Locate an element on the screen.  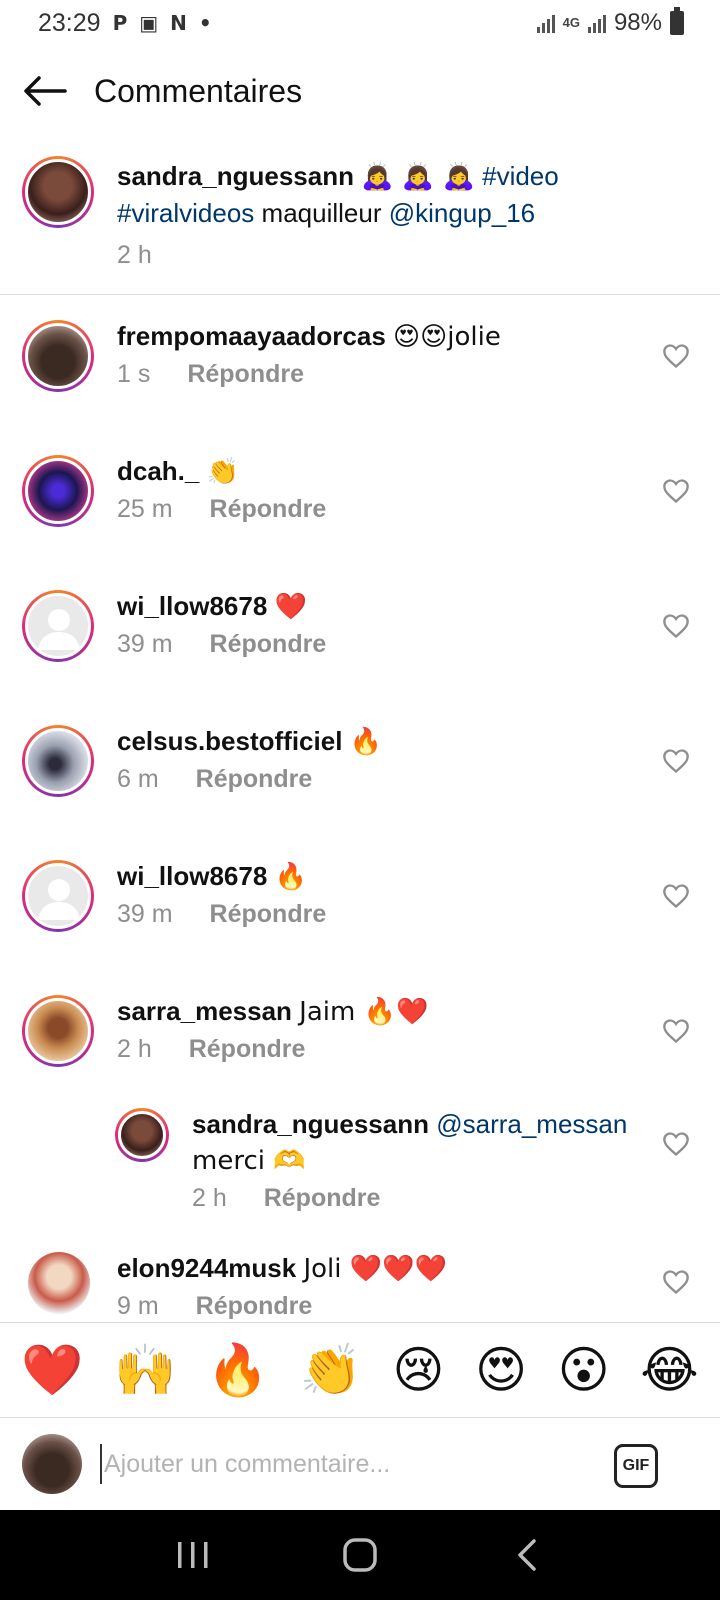
emoji-raised-hands-button: 🙌 is located at coordinates (145, 1370).